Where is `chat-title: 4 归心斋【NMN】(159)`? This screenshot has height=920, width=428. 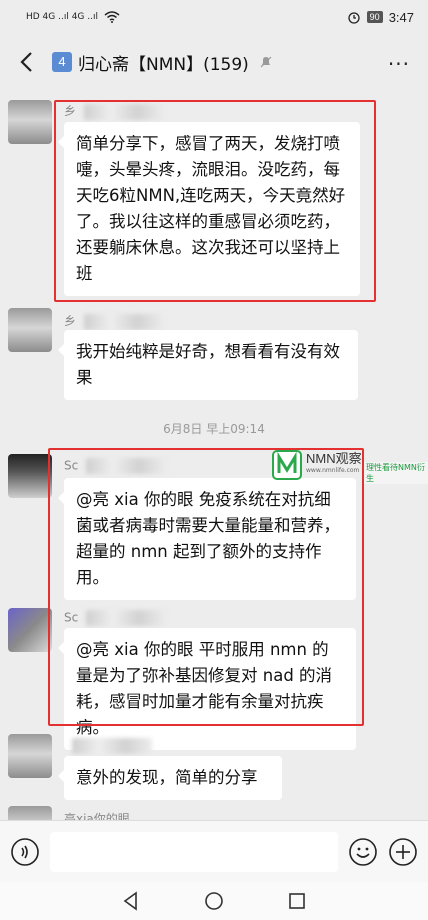 chat-title: 4 归心斋【NMN】(159) is located at coordinates (162, 62).